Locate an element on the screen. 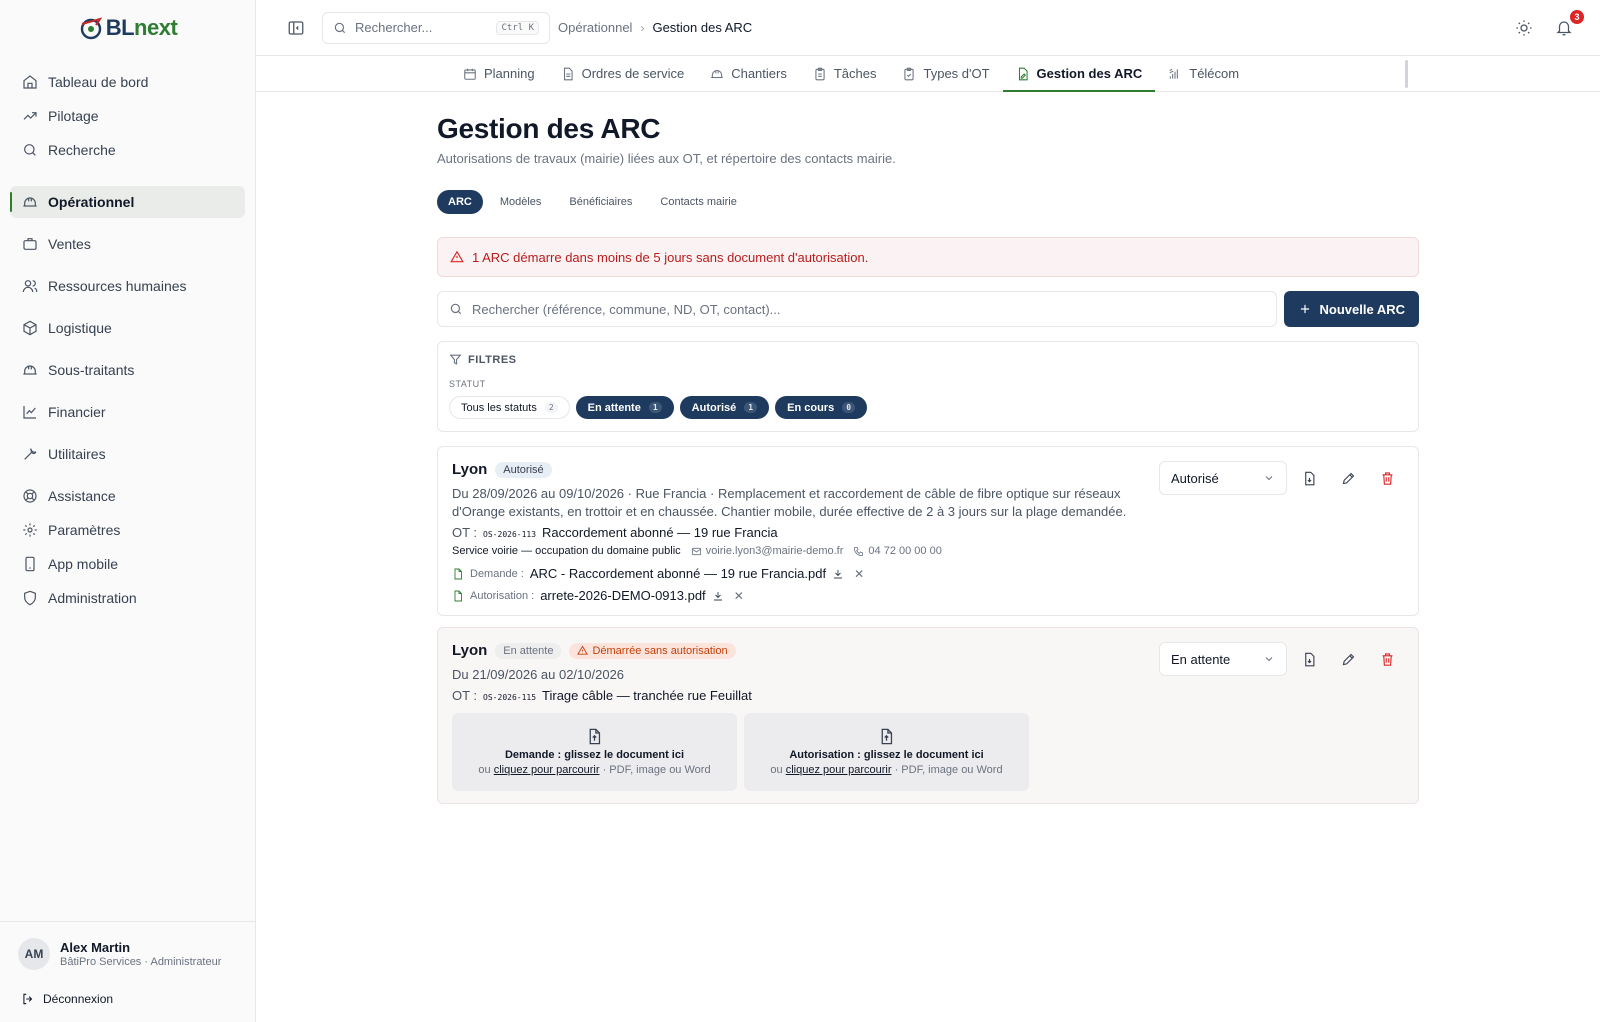 Image resolution: width=1600 pixels, height=1022 pixels. topbar-actions: 3 is located at coordinates (1546, 26).